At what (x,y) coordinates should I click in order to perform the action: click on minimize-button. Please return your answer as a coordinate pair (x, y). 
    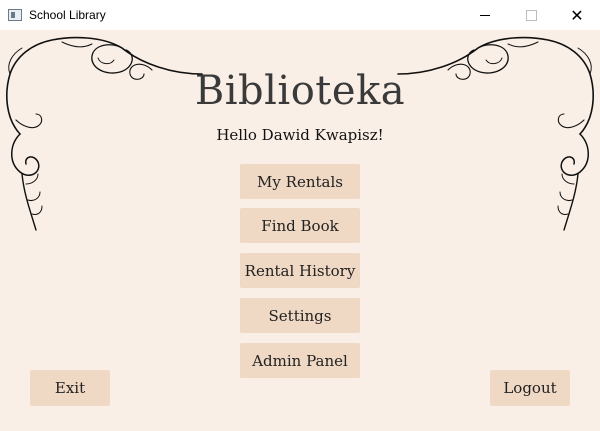
    Looking at the image, I should click on (485, 15).